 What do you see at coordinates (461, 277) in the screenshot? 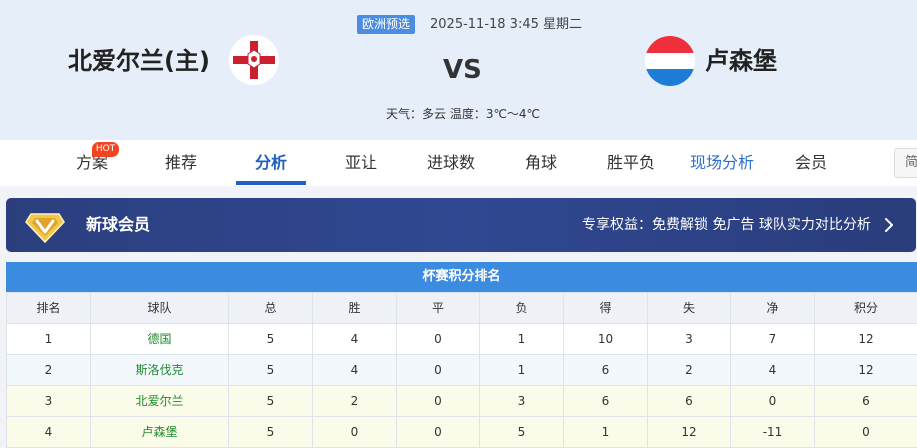
I see `standings-title: 杯赛积分排名` at bounding box center [461, 277].